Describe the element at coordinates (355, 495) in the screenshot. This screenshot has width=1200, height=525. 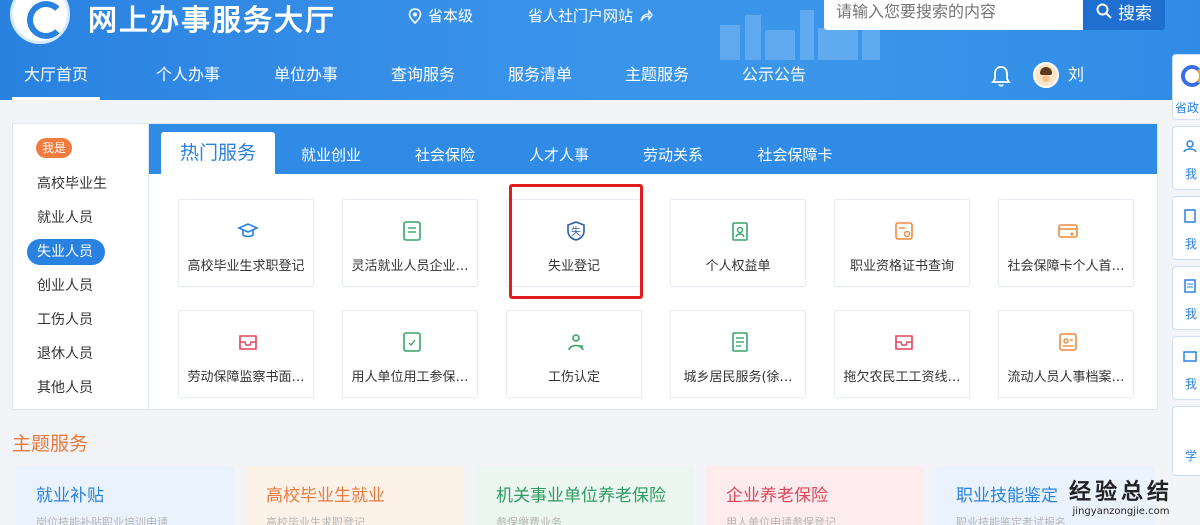
I see `theme-card-graduate-employment: 高校毕业生就业 高校毕业生求职登记` at that location.